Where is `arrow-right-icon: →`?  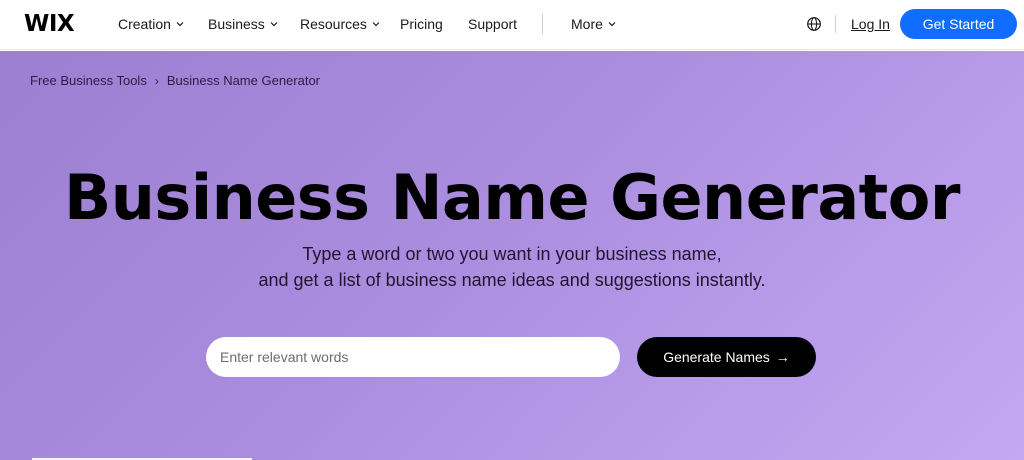
arrow-right-icon: → is located at coordinates (782, 357).